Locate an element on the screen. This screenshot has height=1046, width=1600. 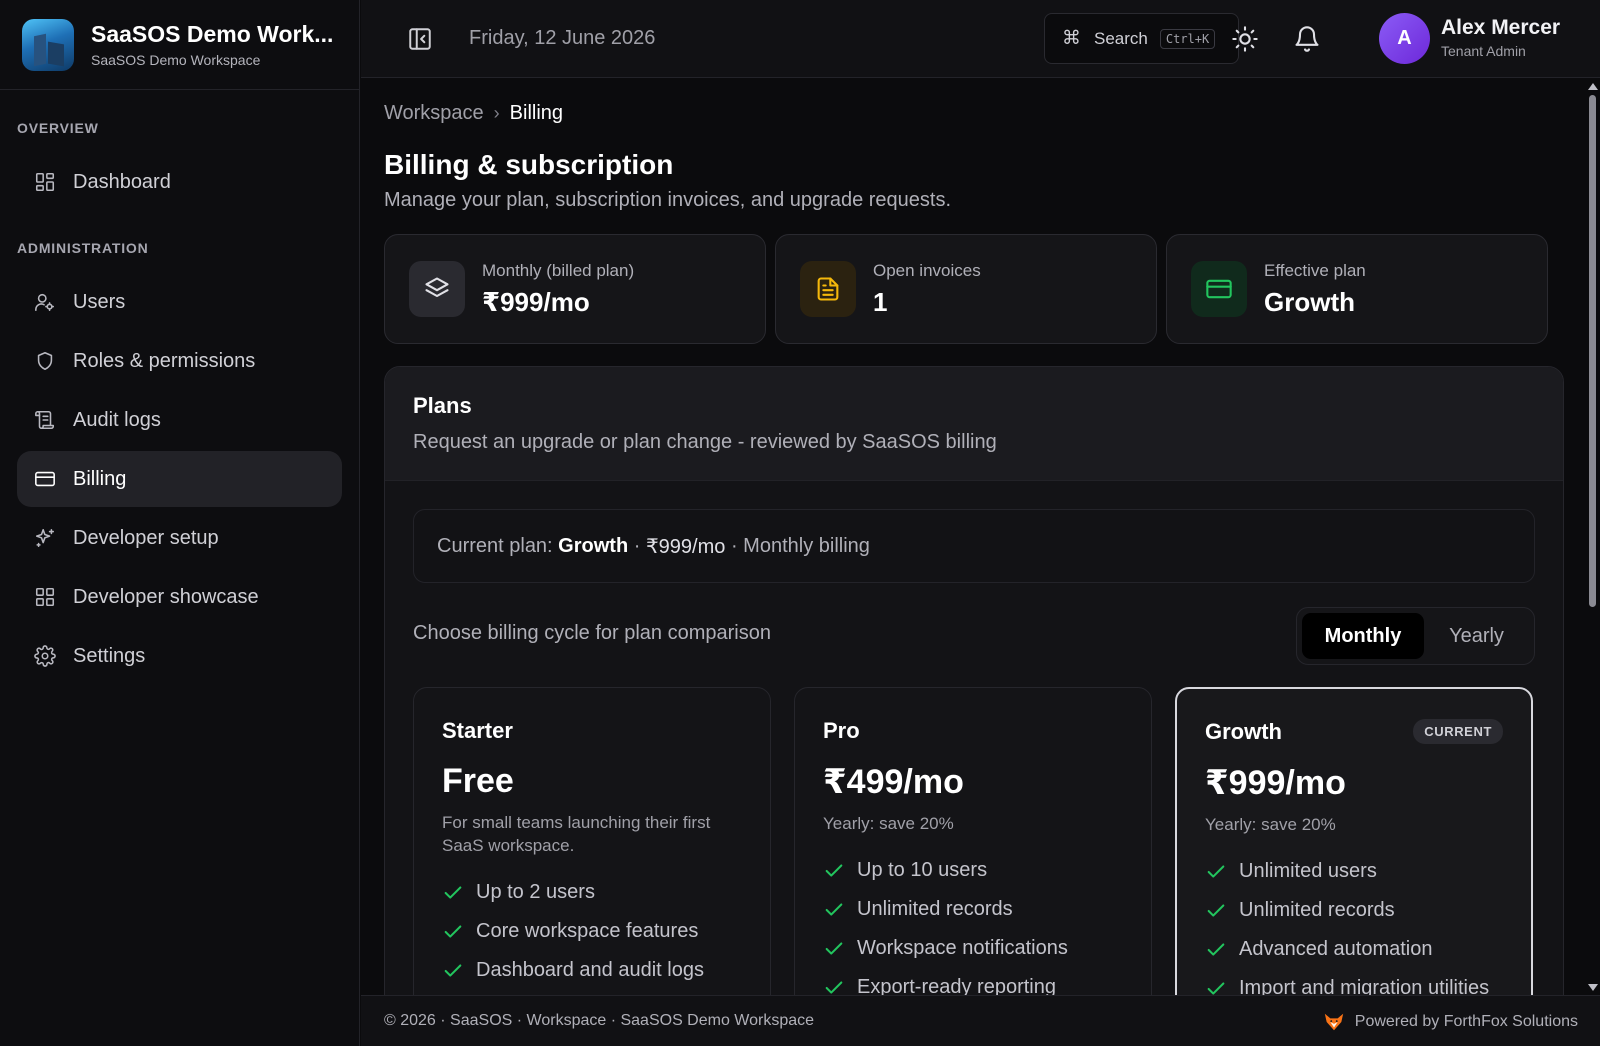
plan-feature: Dashboard and audit logs is located at coordinates (592, 970).